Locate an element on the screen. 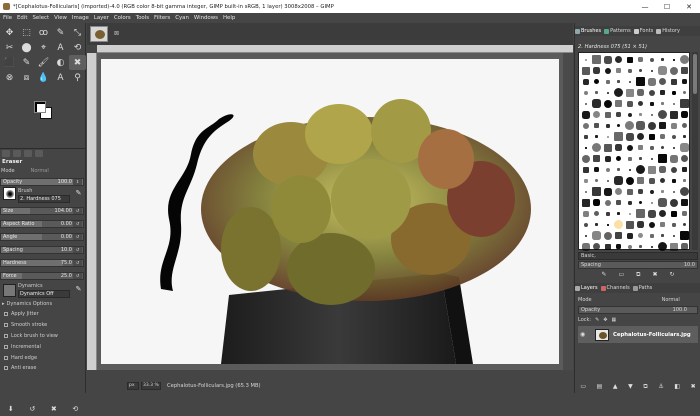 The image size is (700, 416). text-tool-2-icon: A is located at coordinates (60, 77).